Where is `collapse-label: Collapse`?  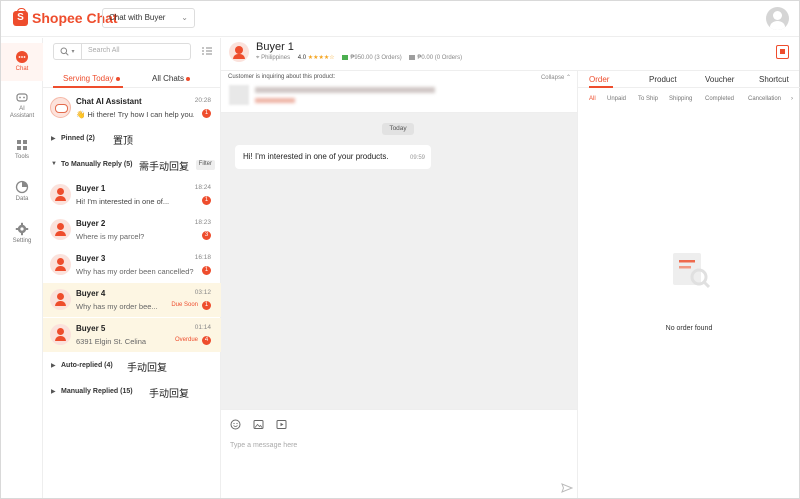
collapse-label: Collapse is located at coordinates (552, 78).